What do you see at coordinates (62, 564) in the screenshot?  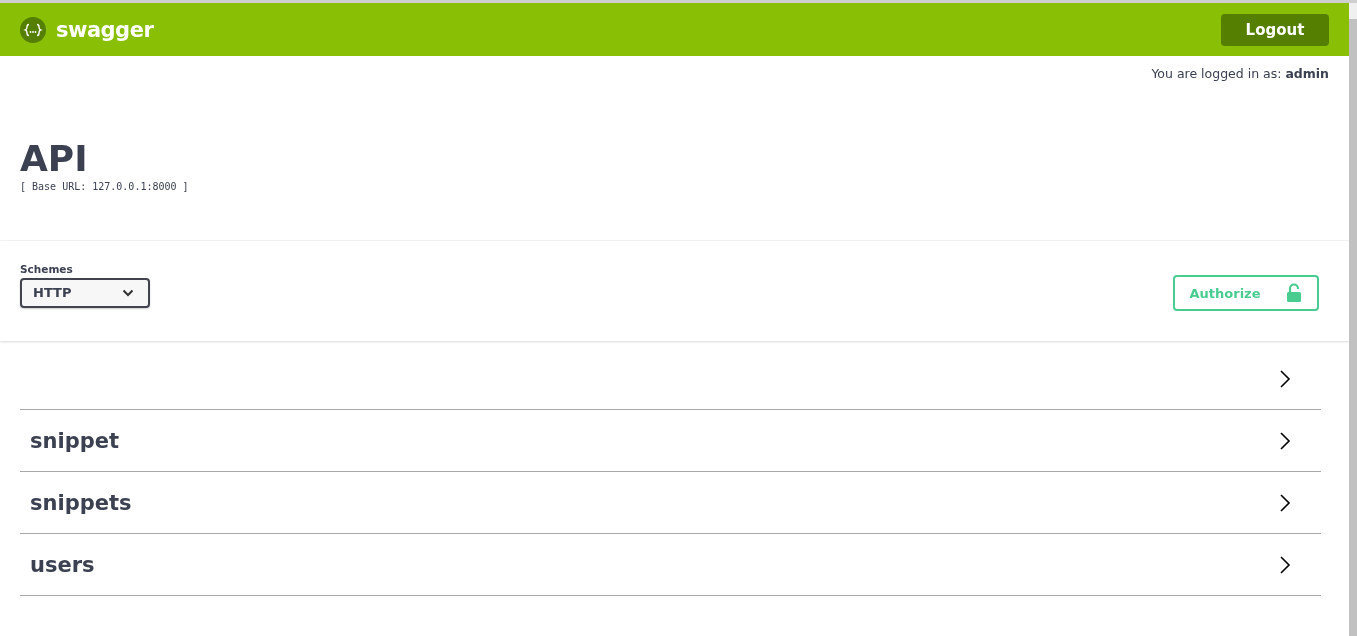 I see `tag-name: users` at bounding box center [62, 564].